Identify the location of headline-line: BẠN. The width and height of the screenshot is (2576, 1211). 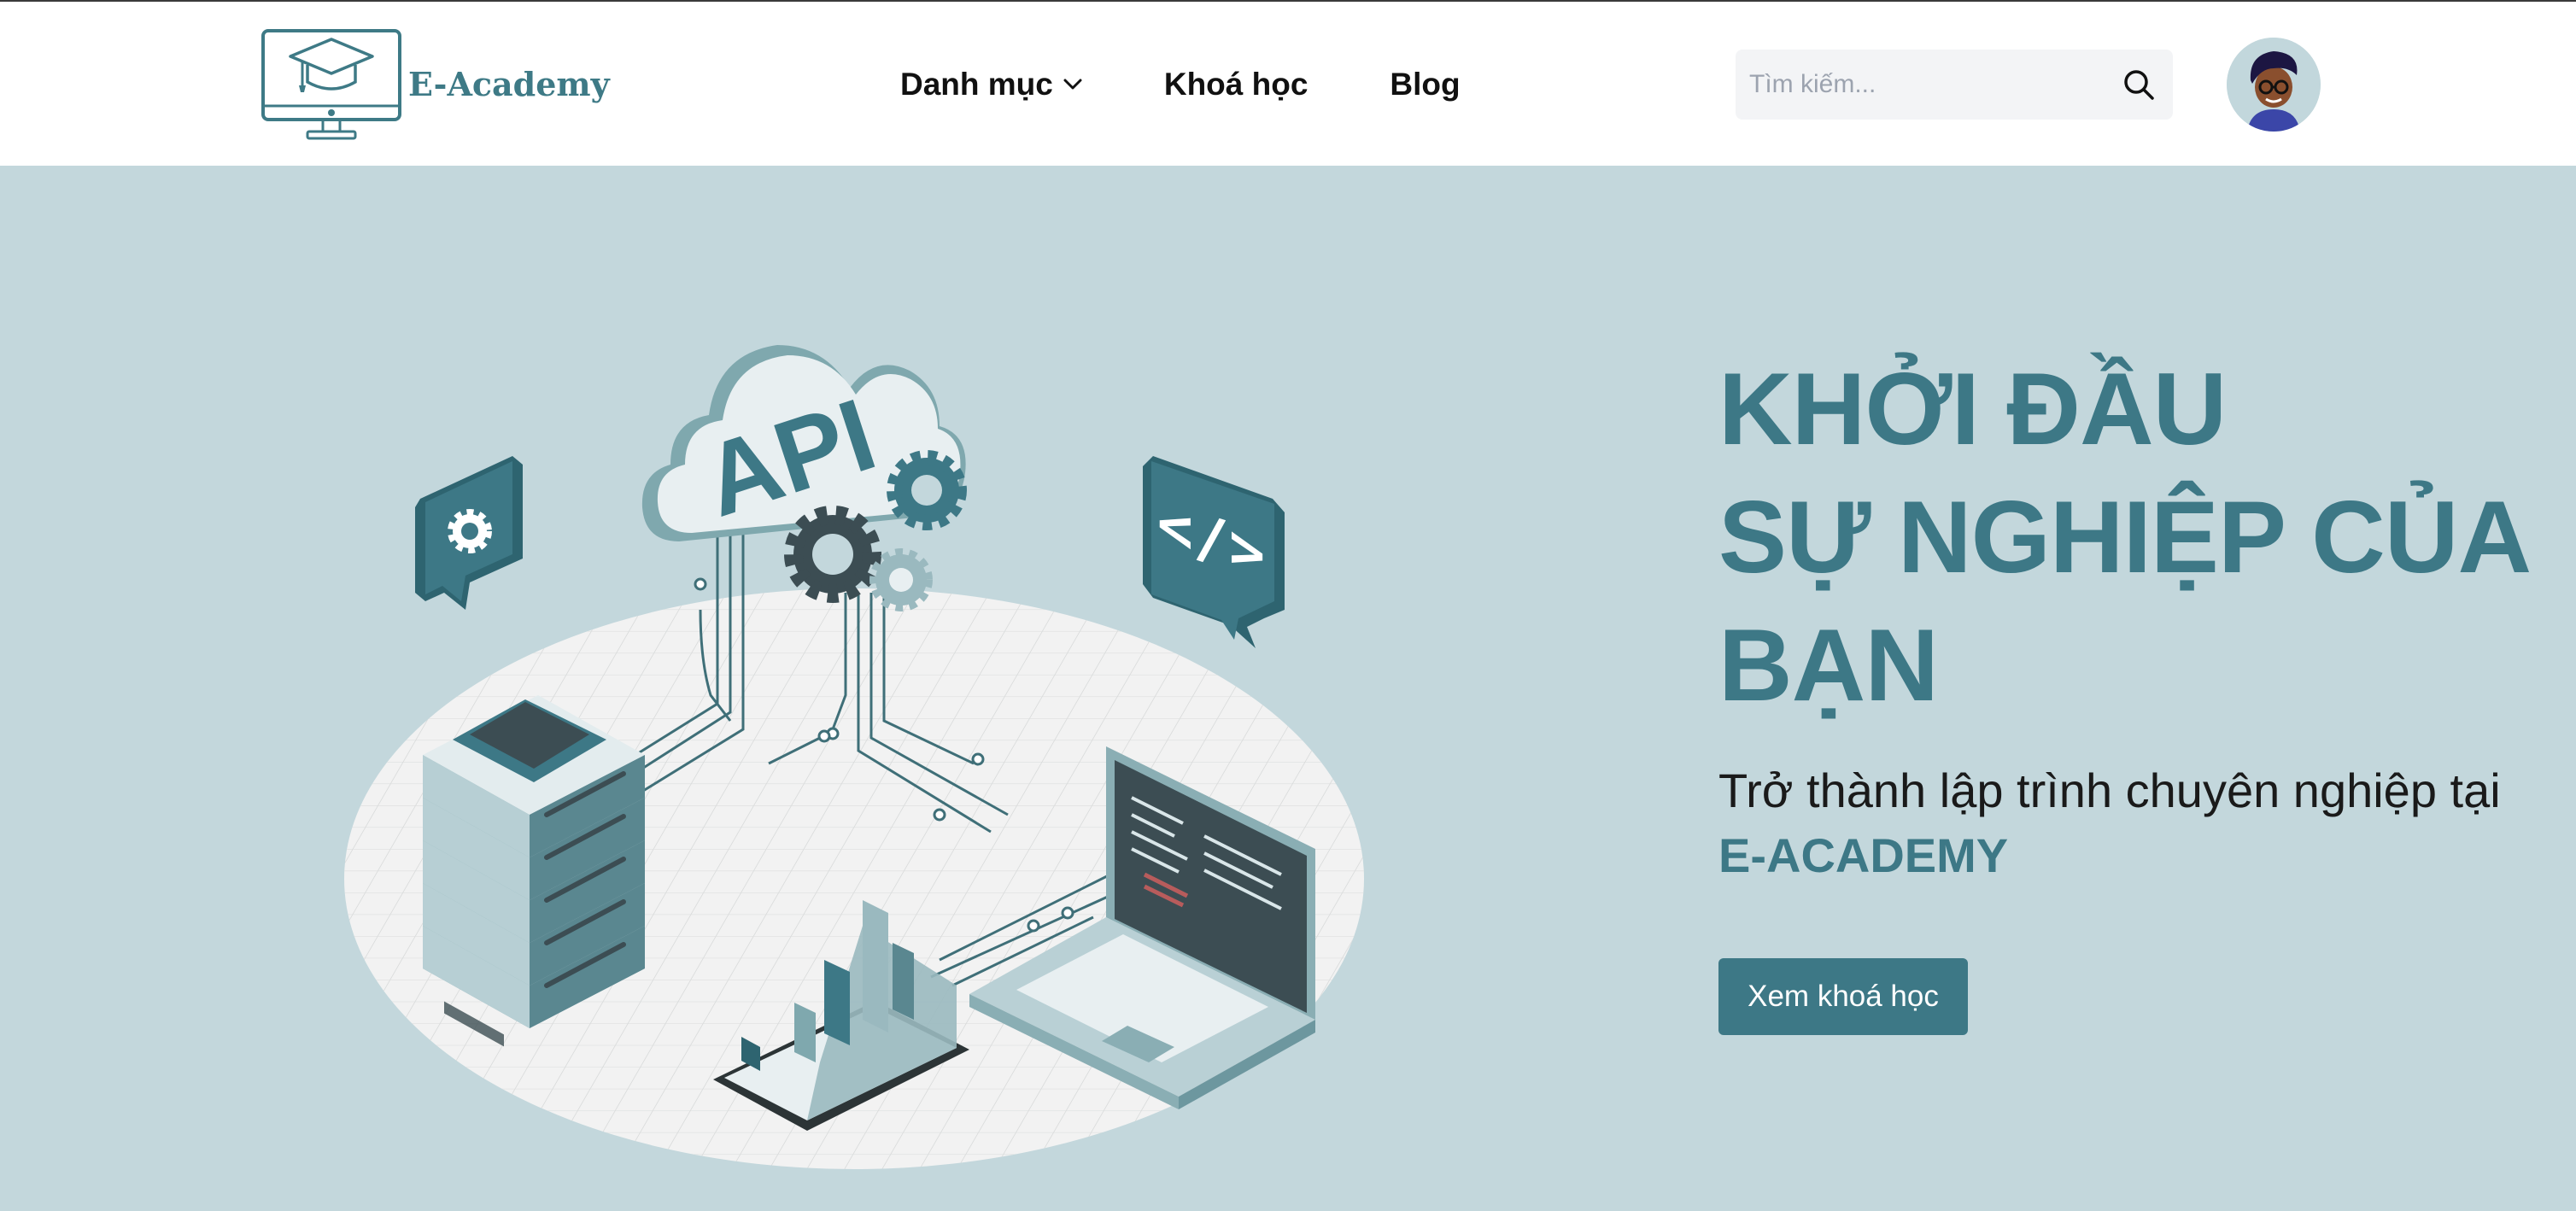
(1828, 665).